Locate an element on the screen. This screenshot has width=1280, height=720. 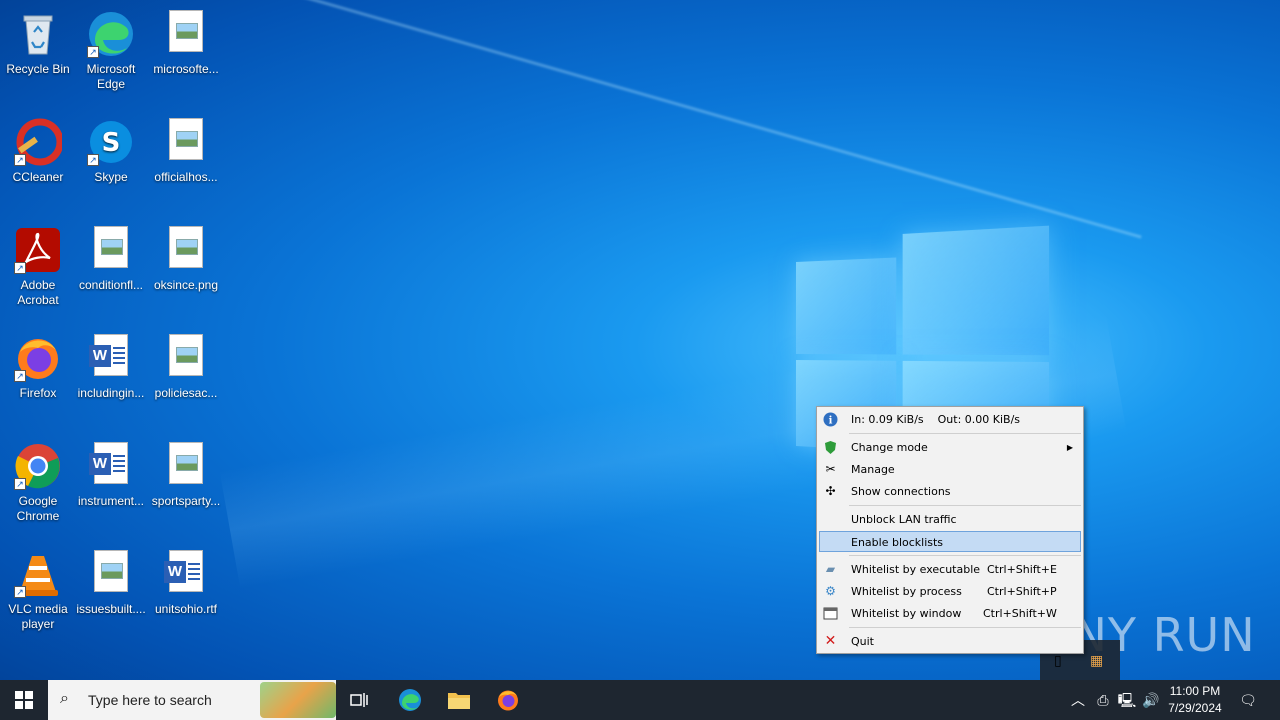
ccleaner-icon: ↗ is located at coordinates (39, 142).